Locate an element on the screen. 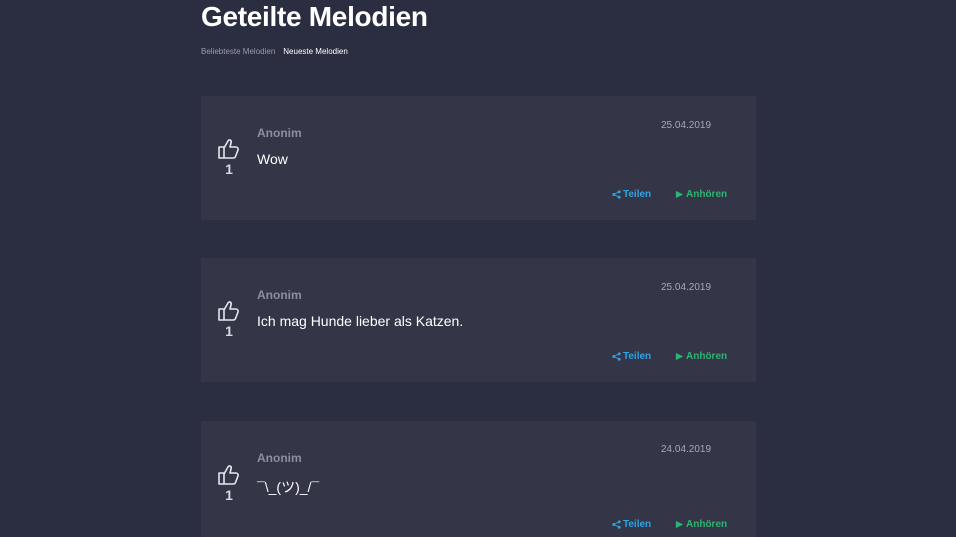  page-title: Geteilte Melodien is located at coordinates (314, 16).